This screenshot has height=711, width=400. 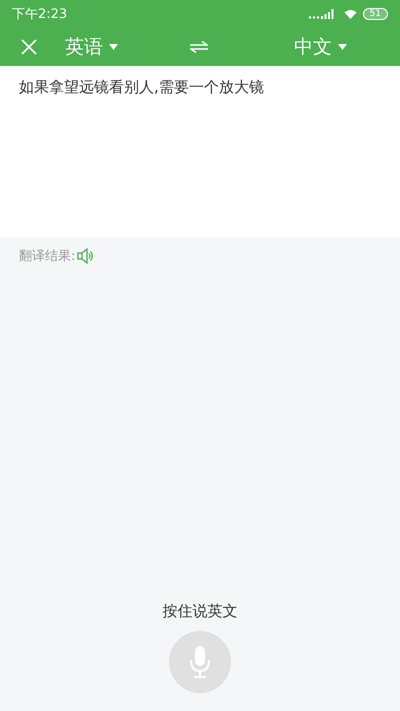 I want to click on swap-icon, so click(x=199, y=47).